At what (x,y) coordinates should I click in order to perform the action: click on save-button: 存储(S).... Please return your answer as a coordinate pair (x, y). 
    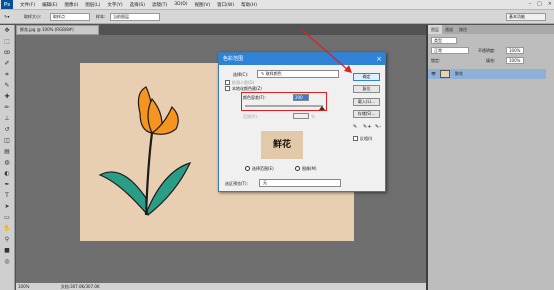
    Looking at the image, I should click on (366, 114).